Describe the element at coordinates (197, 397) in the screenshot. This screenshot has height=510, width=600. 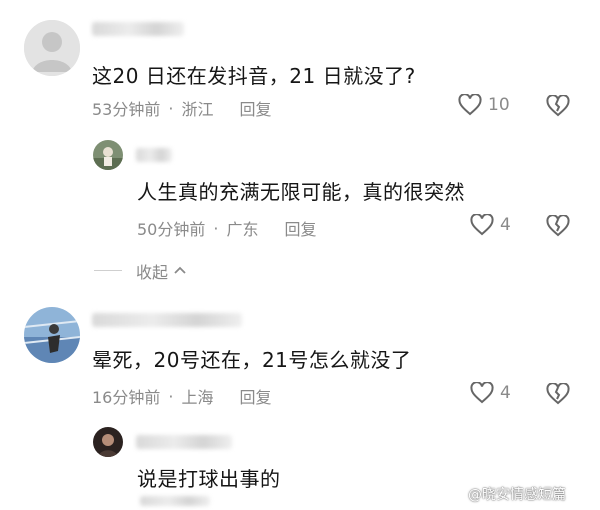
I see `comment-location: 上海` at that location.